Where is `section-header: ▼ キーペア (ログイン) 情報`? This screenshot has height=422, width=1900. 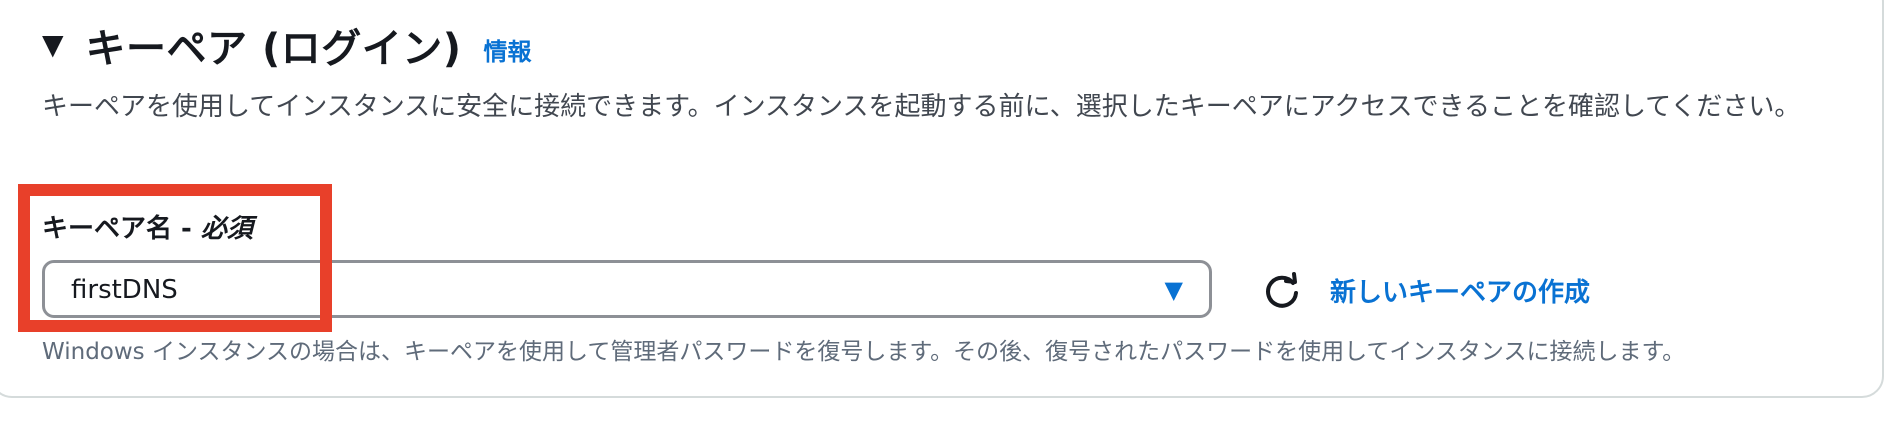
section-header: ▼ キーペア (ログイン) 情報 is located at coordinates (287, 45).